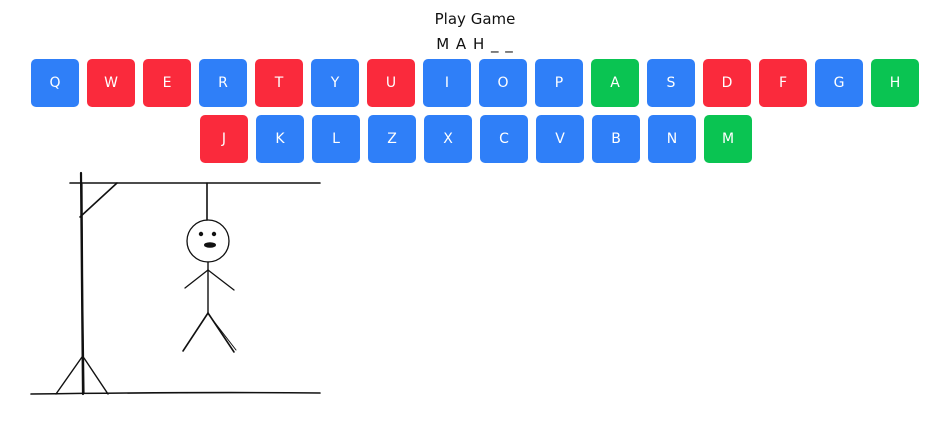 The width and height of the screenshot is (952, 424). What do you see at coordinates (475, 44) in the screenshot?
I see `word-display: M A H _ _` at bounding box center [475, 44].